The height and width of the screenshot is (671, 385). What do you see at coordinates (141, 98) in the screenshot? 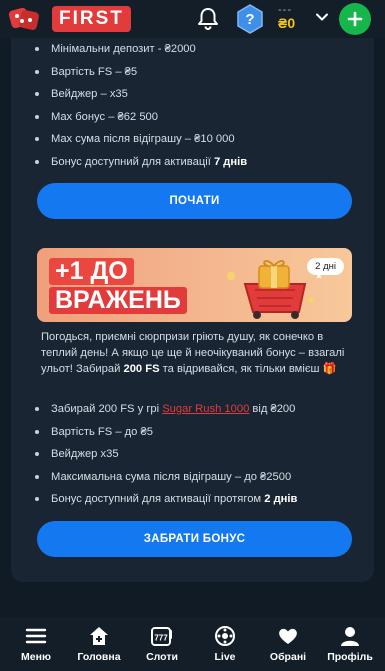
I see `list-item: Вейджер – x35` at bounding box center [141, 98].